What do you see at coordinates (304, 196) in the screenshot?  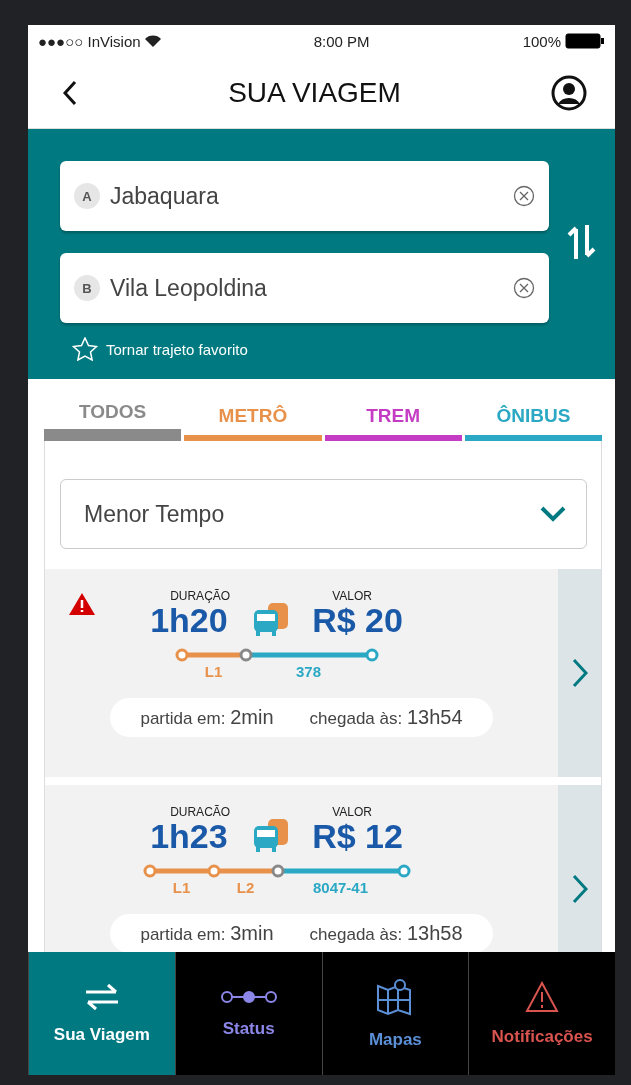 I see `location-field: A Jabaquara` at bounding box center [304, 196].